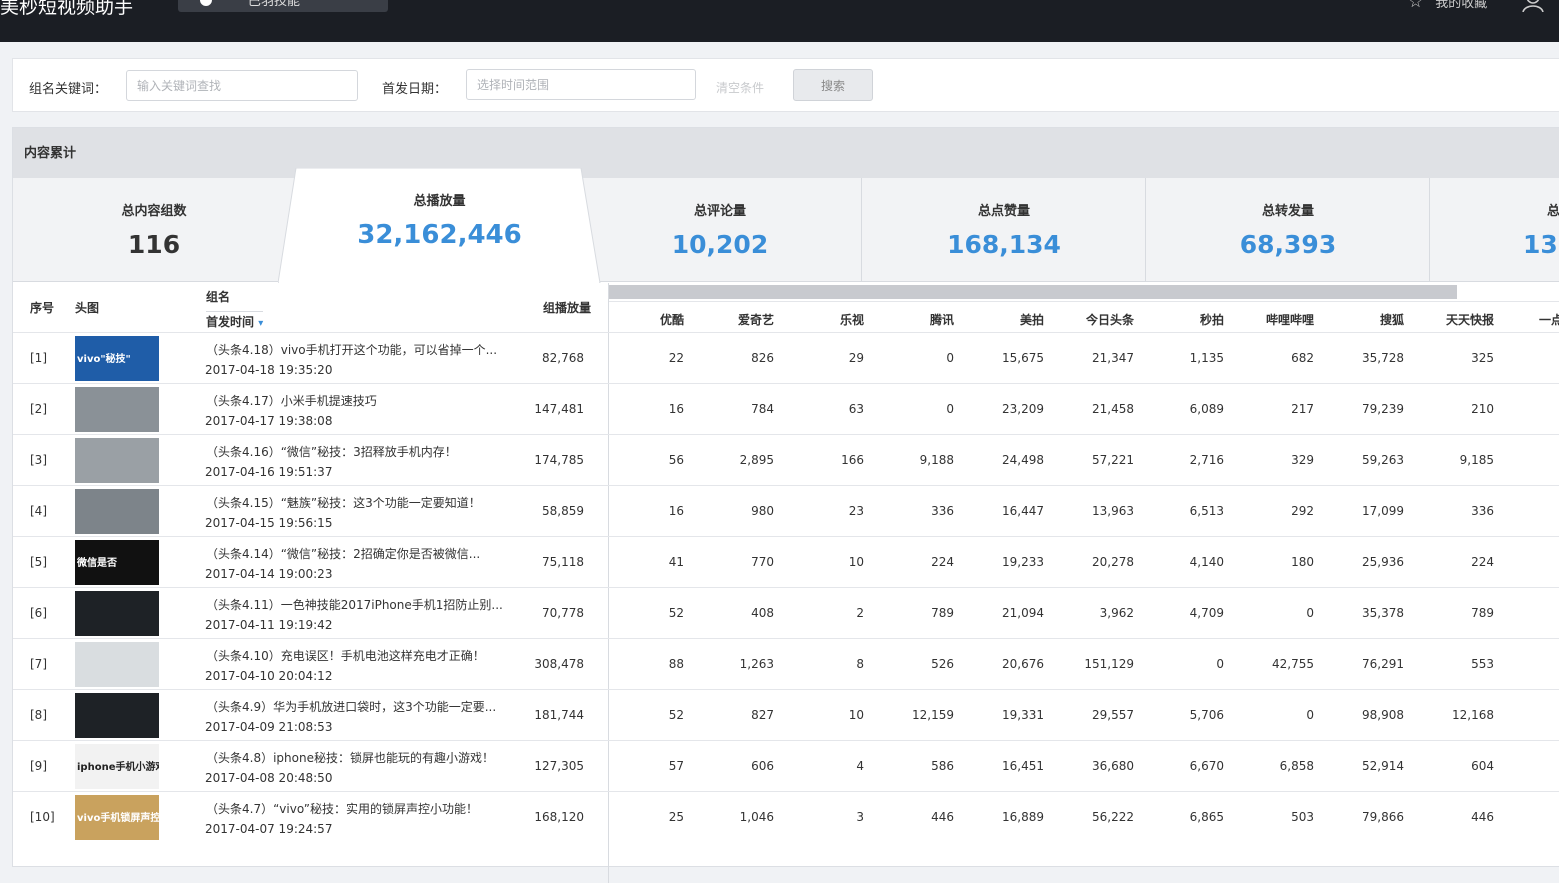  What do you see at coordinates (755, 320) in the screenshot?
I see `header-platform: 爱奇艺` at bounding box center [755, 320].